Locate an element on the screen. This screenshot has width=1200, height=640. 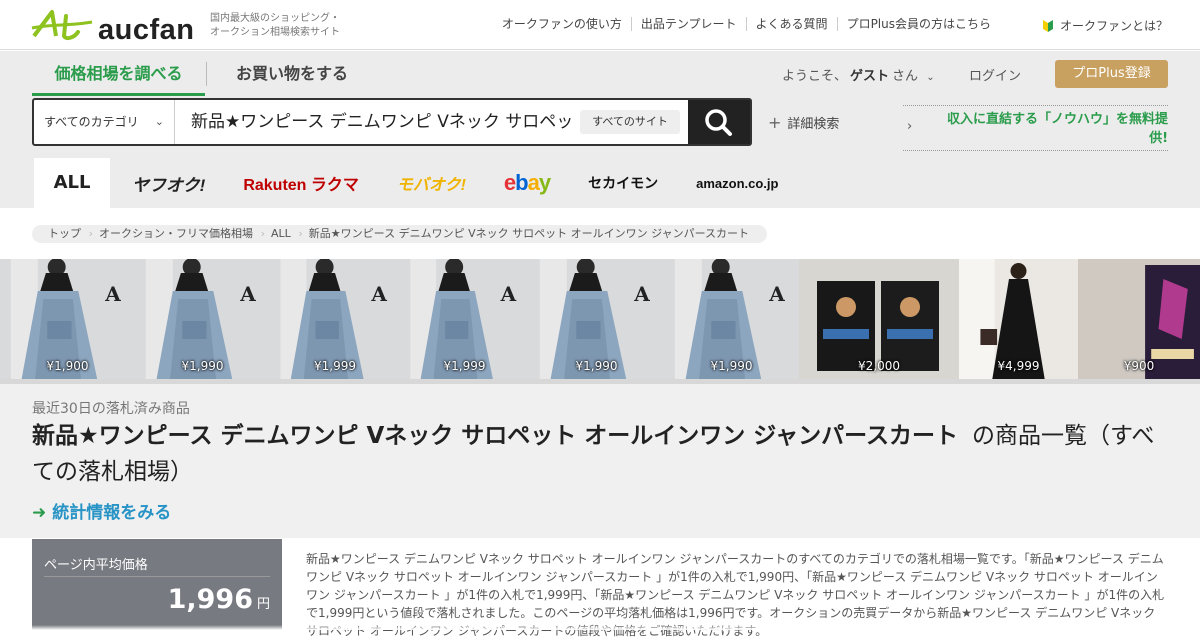
average-price-divider is located at coordinates (157, 576).